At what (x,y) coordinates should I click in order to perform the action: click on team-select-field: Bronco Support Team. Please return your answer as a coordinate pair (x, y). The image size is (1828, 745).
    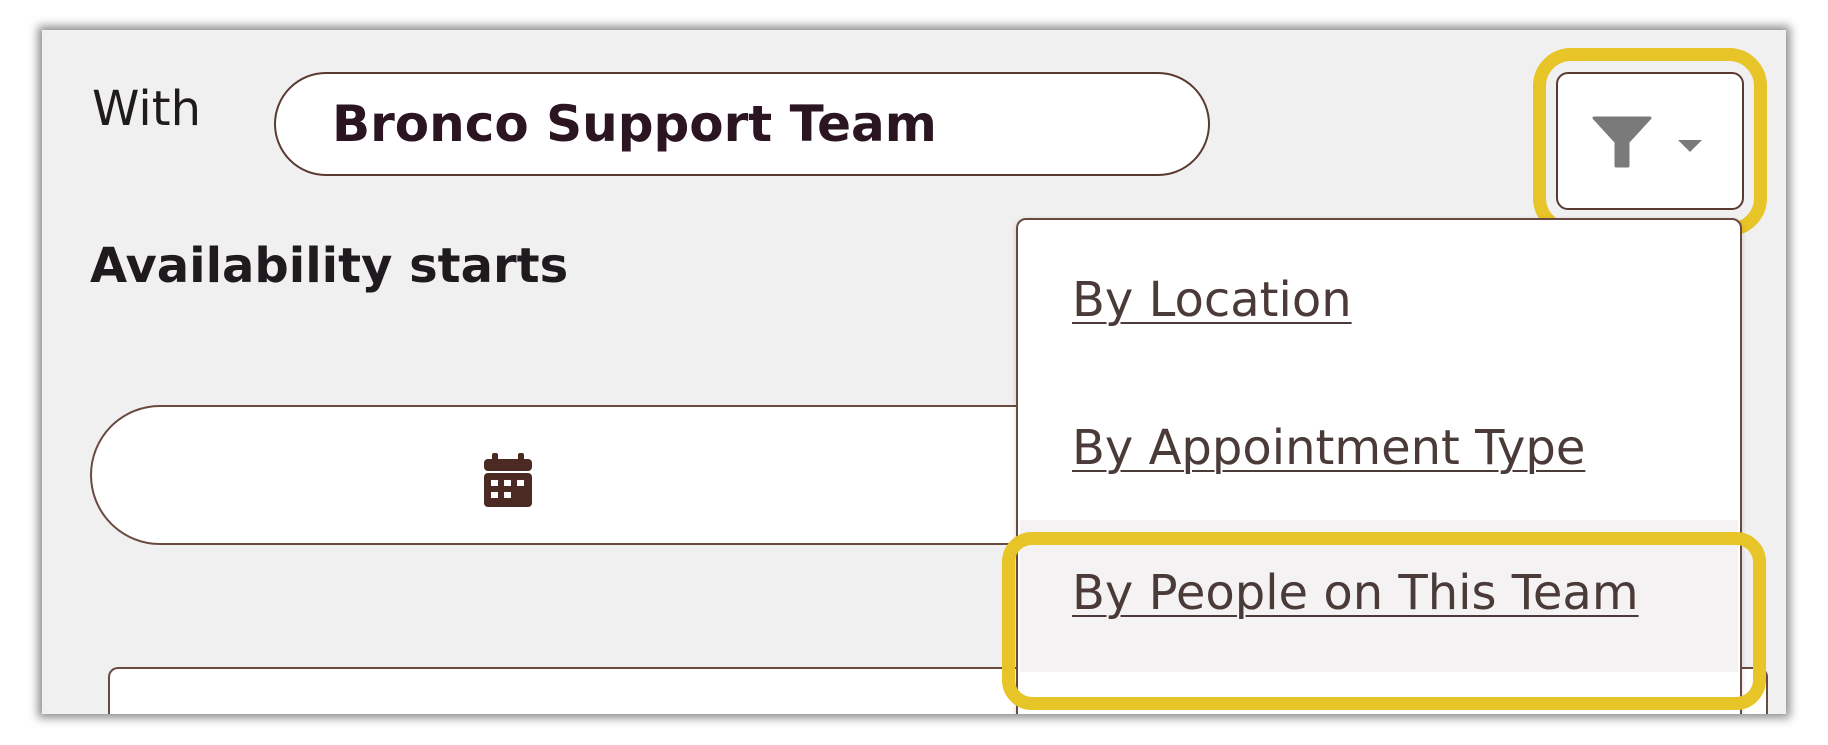
    Looking at the image, I should click on (742, 124).